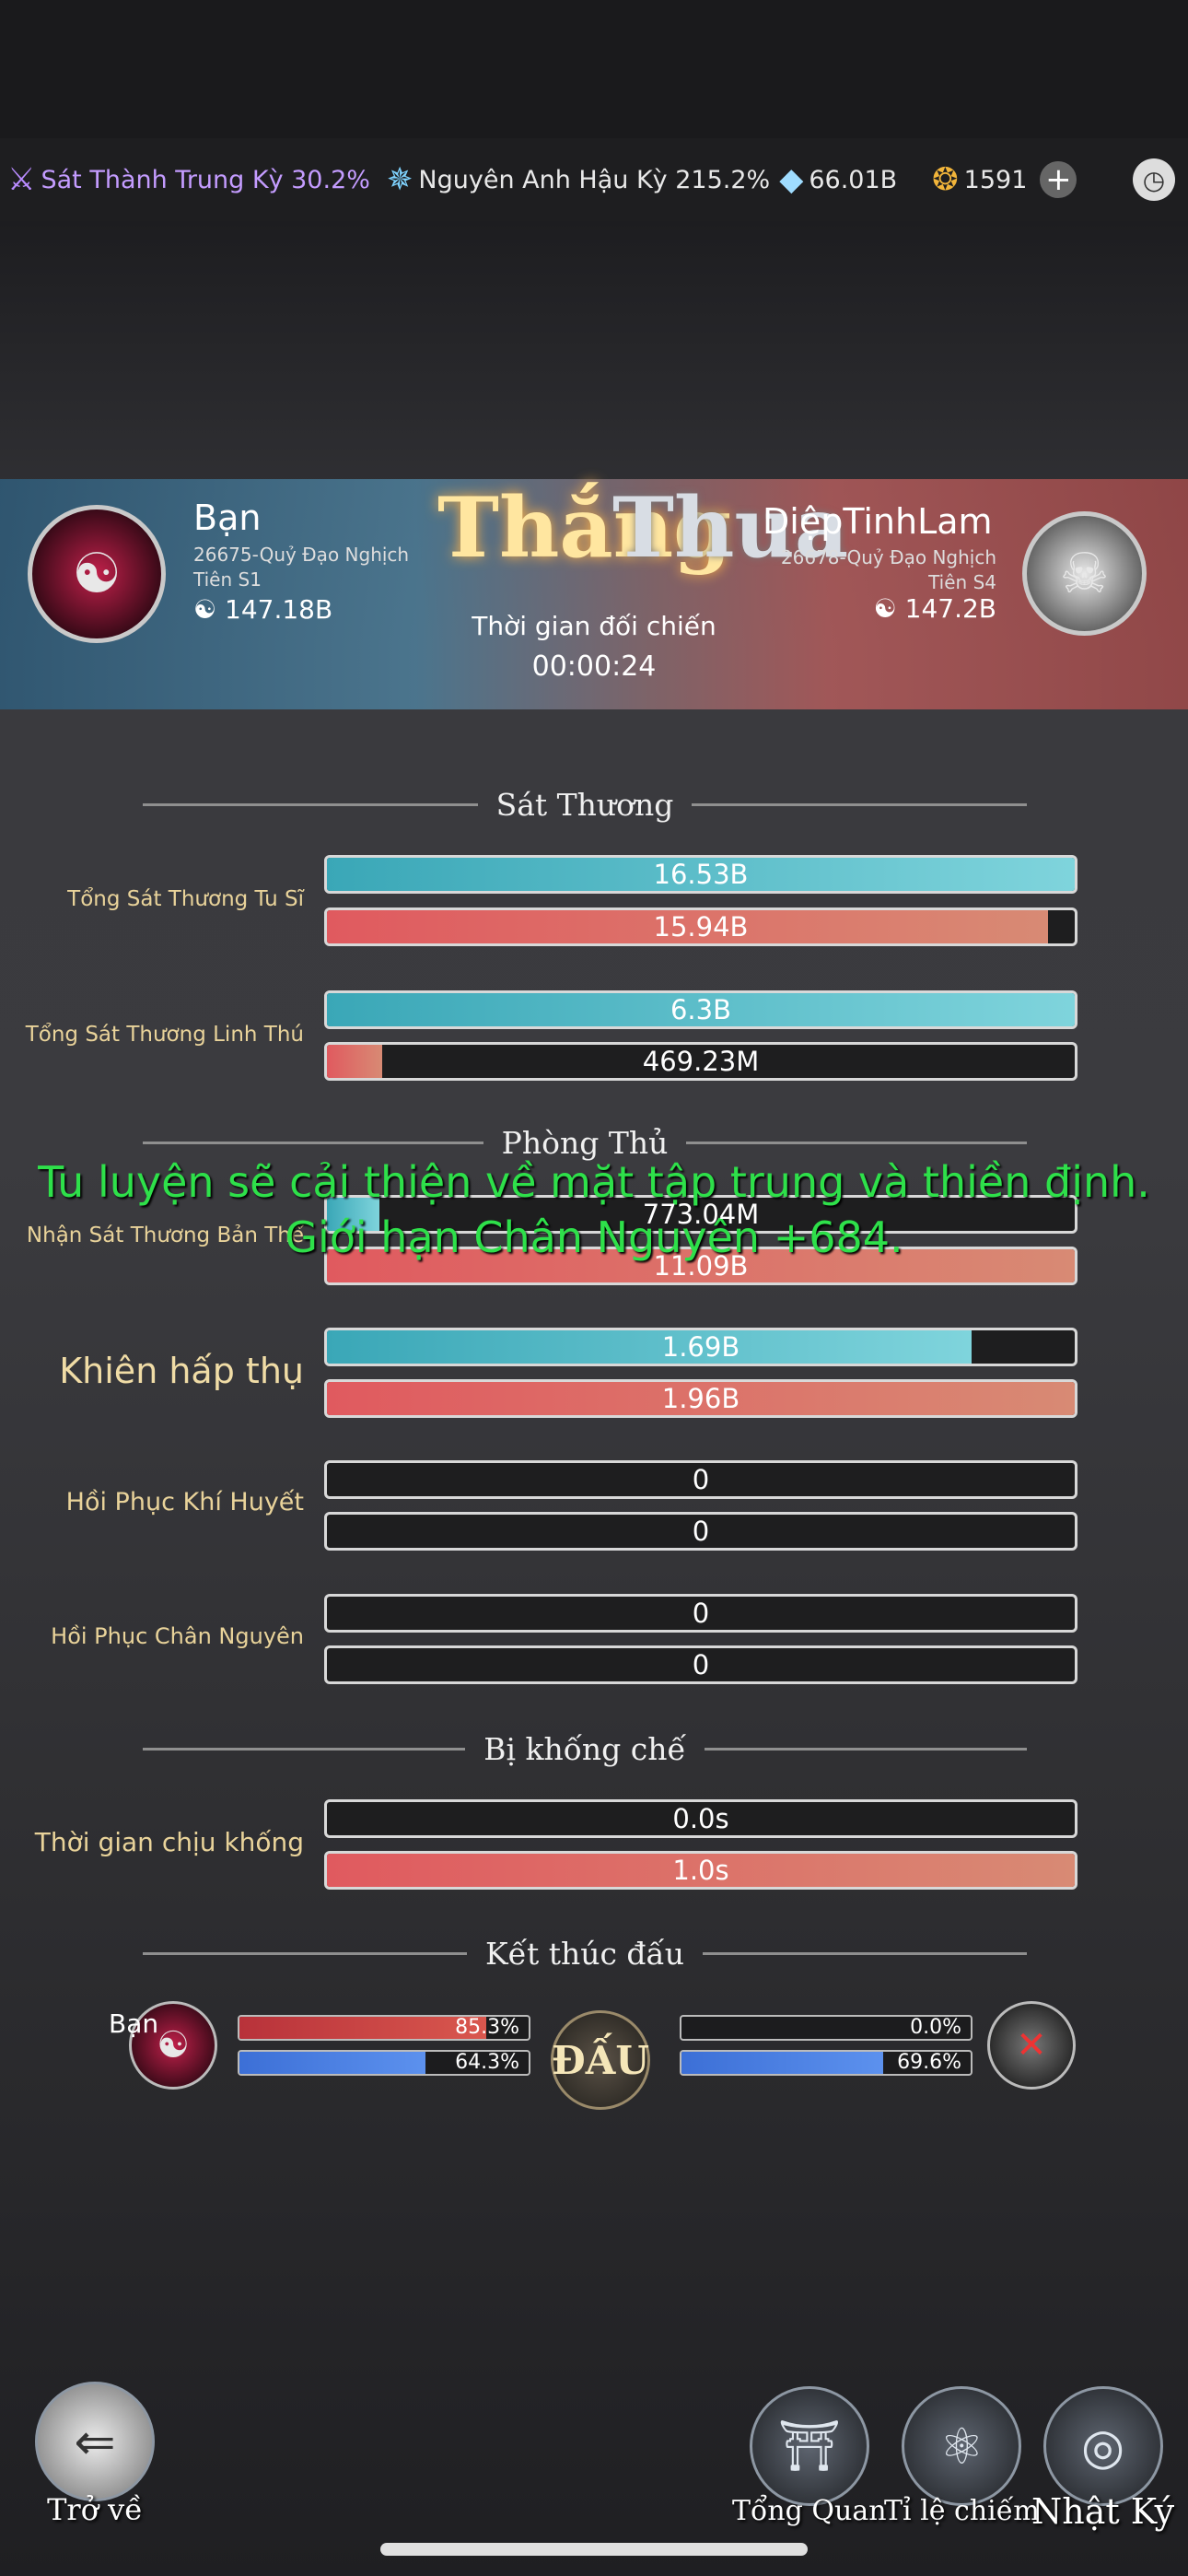 This screenshot has width=1188, height=2576. I want to click on back-button: ⇐ Trở về, so click(95, 2454).